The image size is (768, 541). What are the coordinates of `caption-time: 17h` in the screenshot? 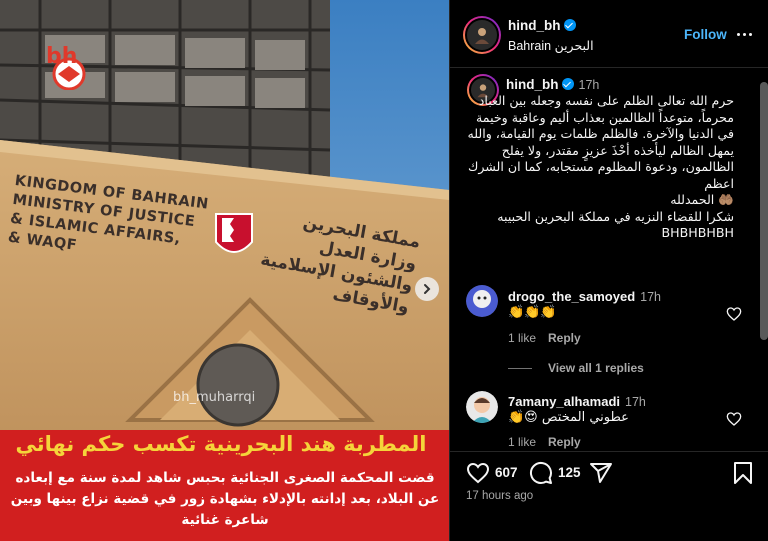 It's located at (589, 85).